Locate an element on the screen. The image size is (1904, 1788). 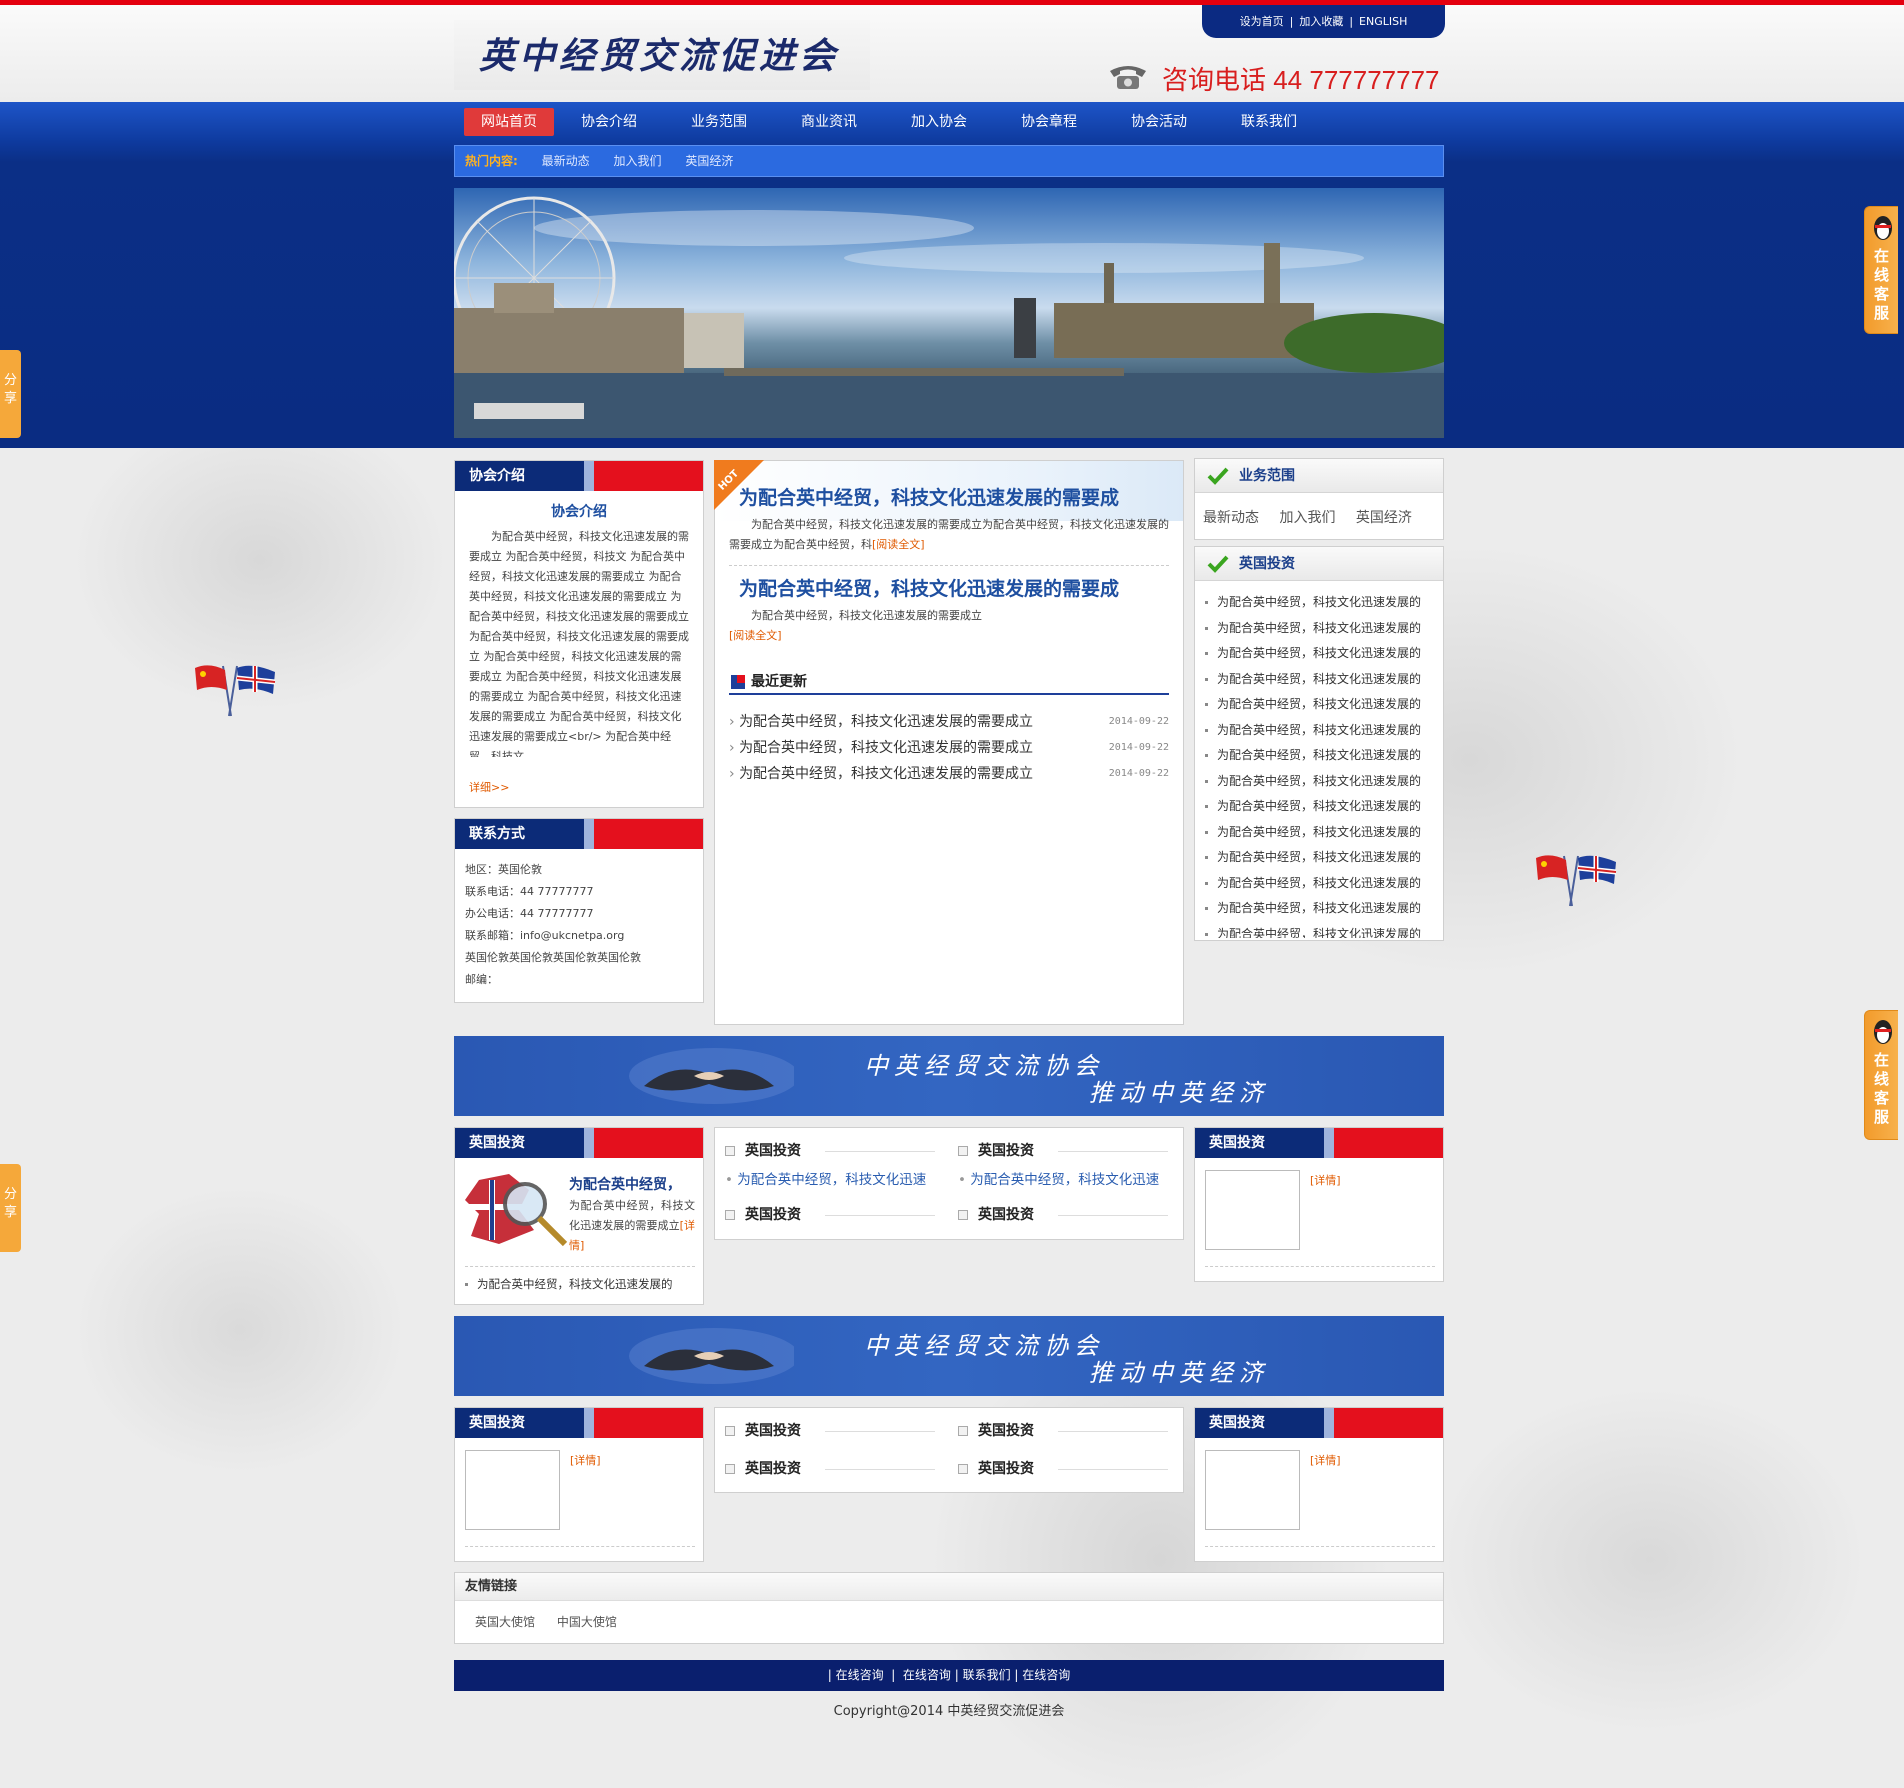
nav-item-home: 网站首页 is located at coordinates (509, 122).